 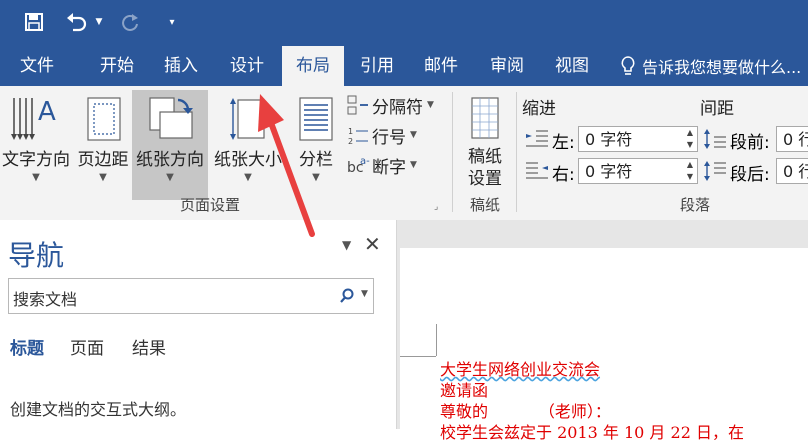 I want to click on hyphenation-label: 断字, so click(x=389, y=167).